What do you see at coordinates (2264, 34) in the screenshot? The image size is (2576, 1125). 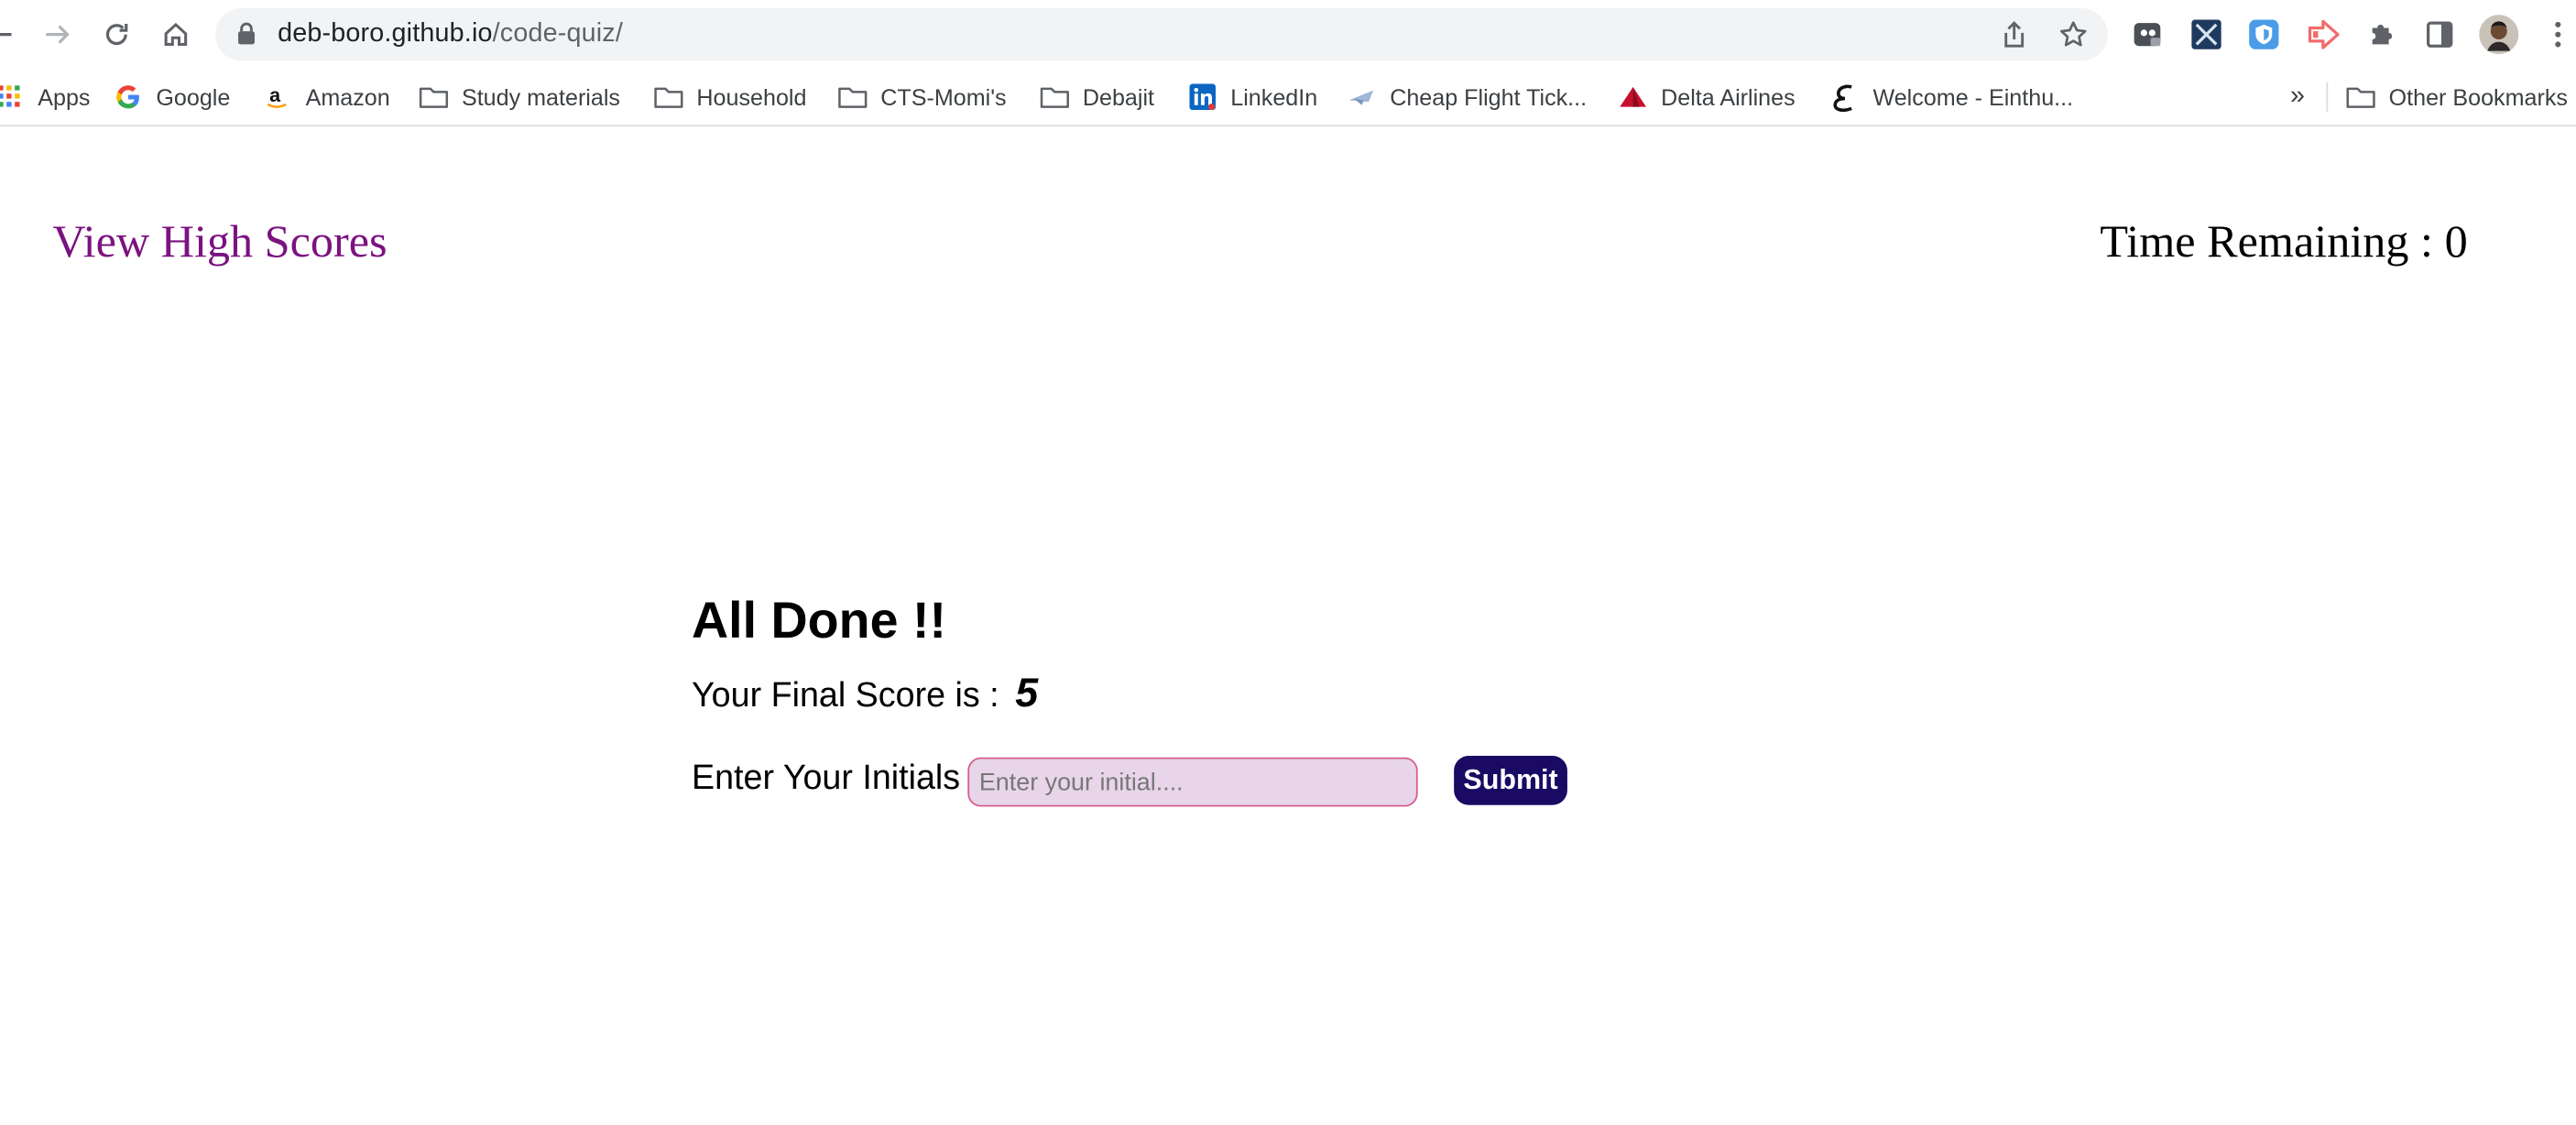 I see `shield-extension-icon` at bounding box center [2264, 34].